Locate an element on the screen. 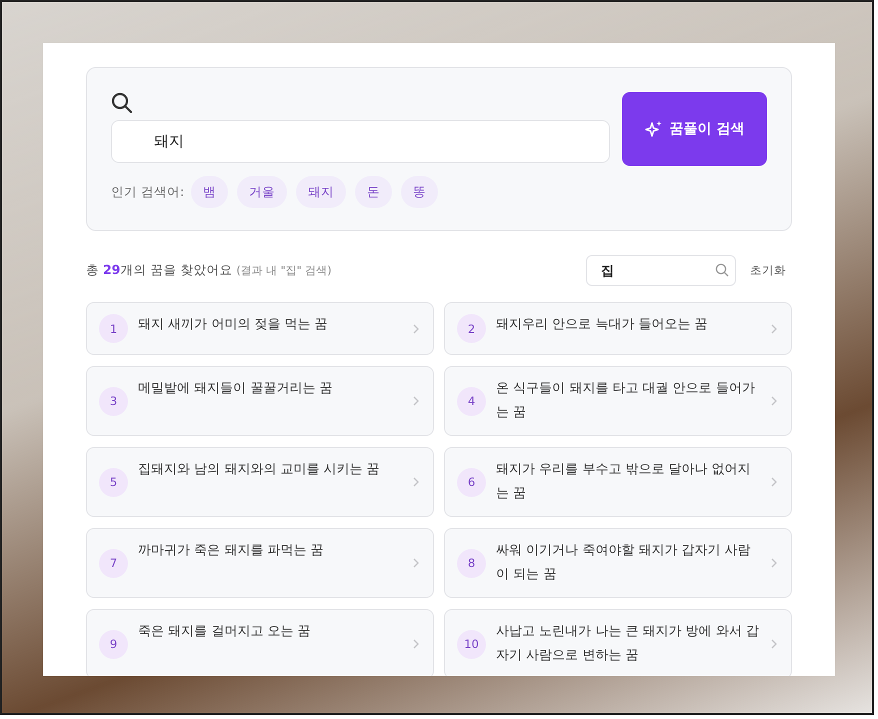 Image resolution: width=878 pixels, height=719 pixels. keyword-chip: 거울 is located at coordinates (262, 192).